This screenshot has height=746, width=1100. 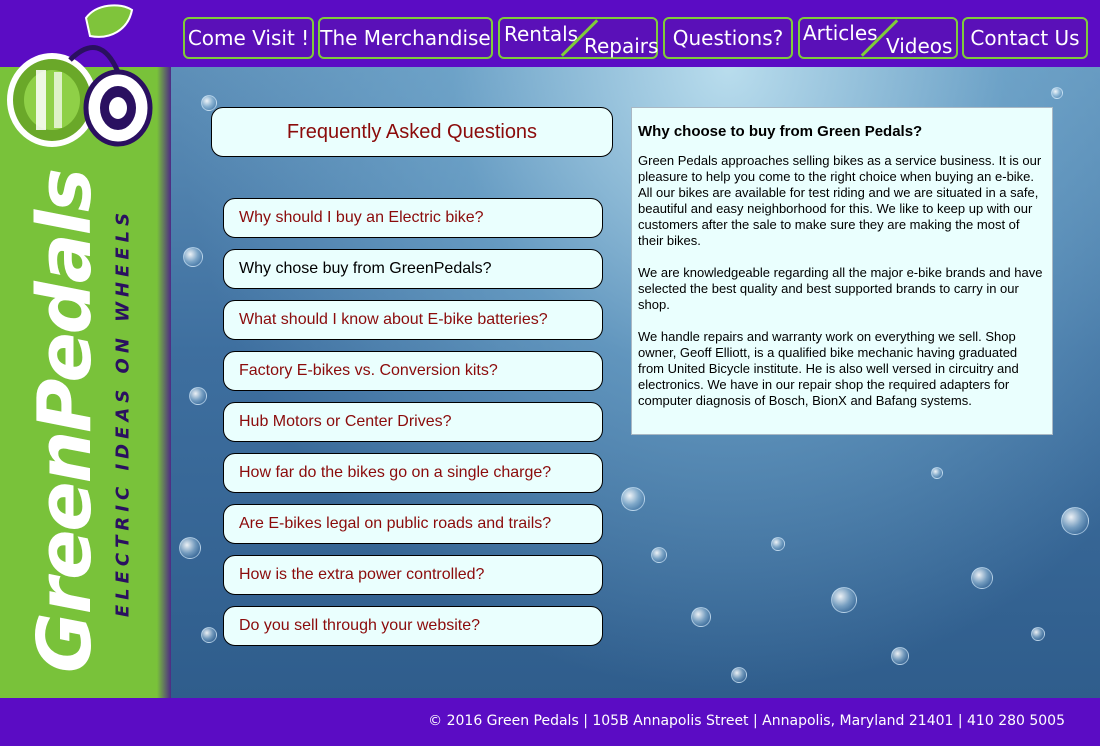 I want to click on logo-leaf, so click(x=109, y=21).